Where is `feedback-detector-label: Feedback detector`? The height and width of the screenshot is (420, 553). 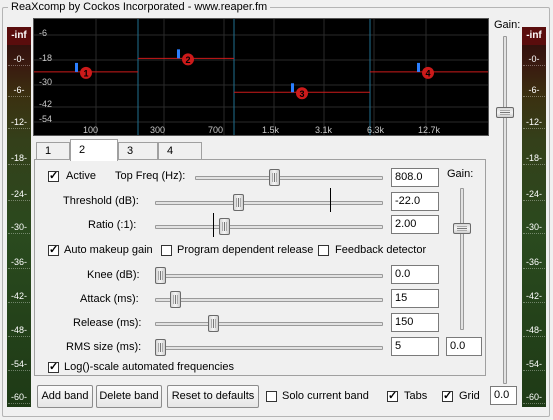
feedback-detector-label: Feedback detector is located at coordinates (381, 250).